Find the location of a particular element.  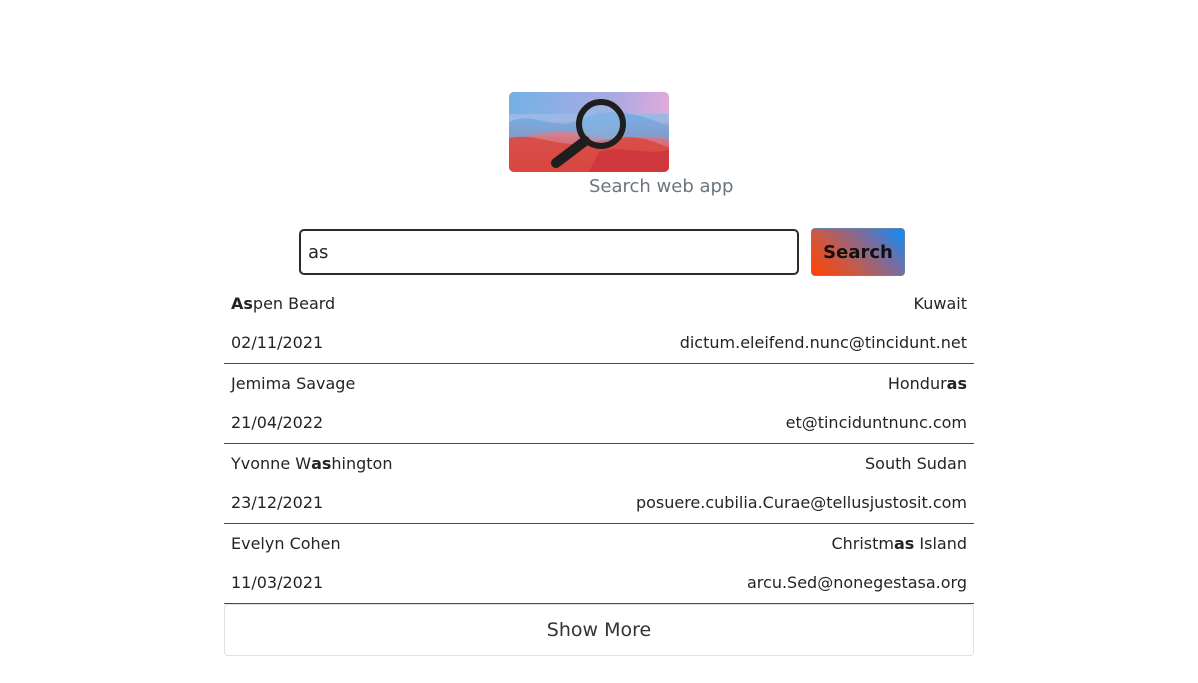

search-button: Search is located at coordinates (858, 252).